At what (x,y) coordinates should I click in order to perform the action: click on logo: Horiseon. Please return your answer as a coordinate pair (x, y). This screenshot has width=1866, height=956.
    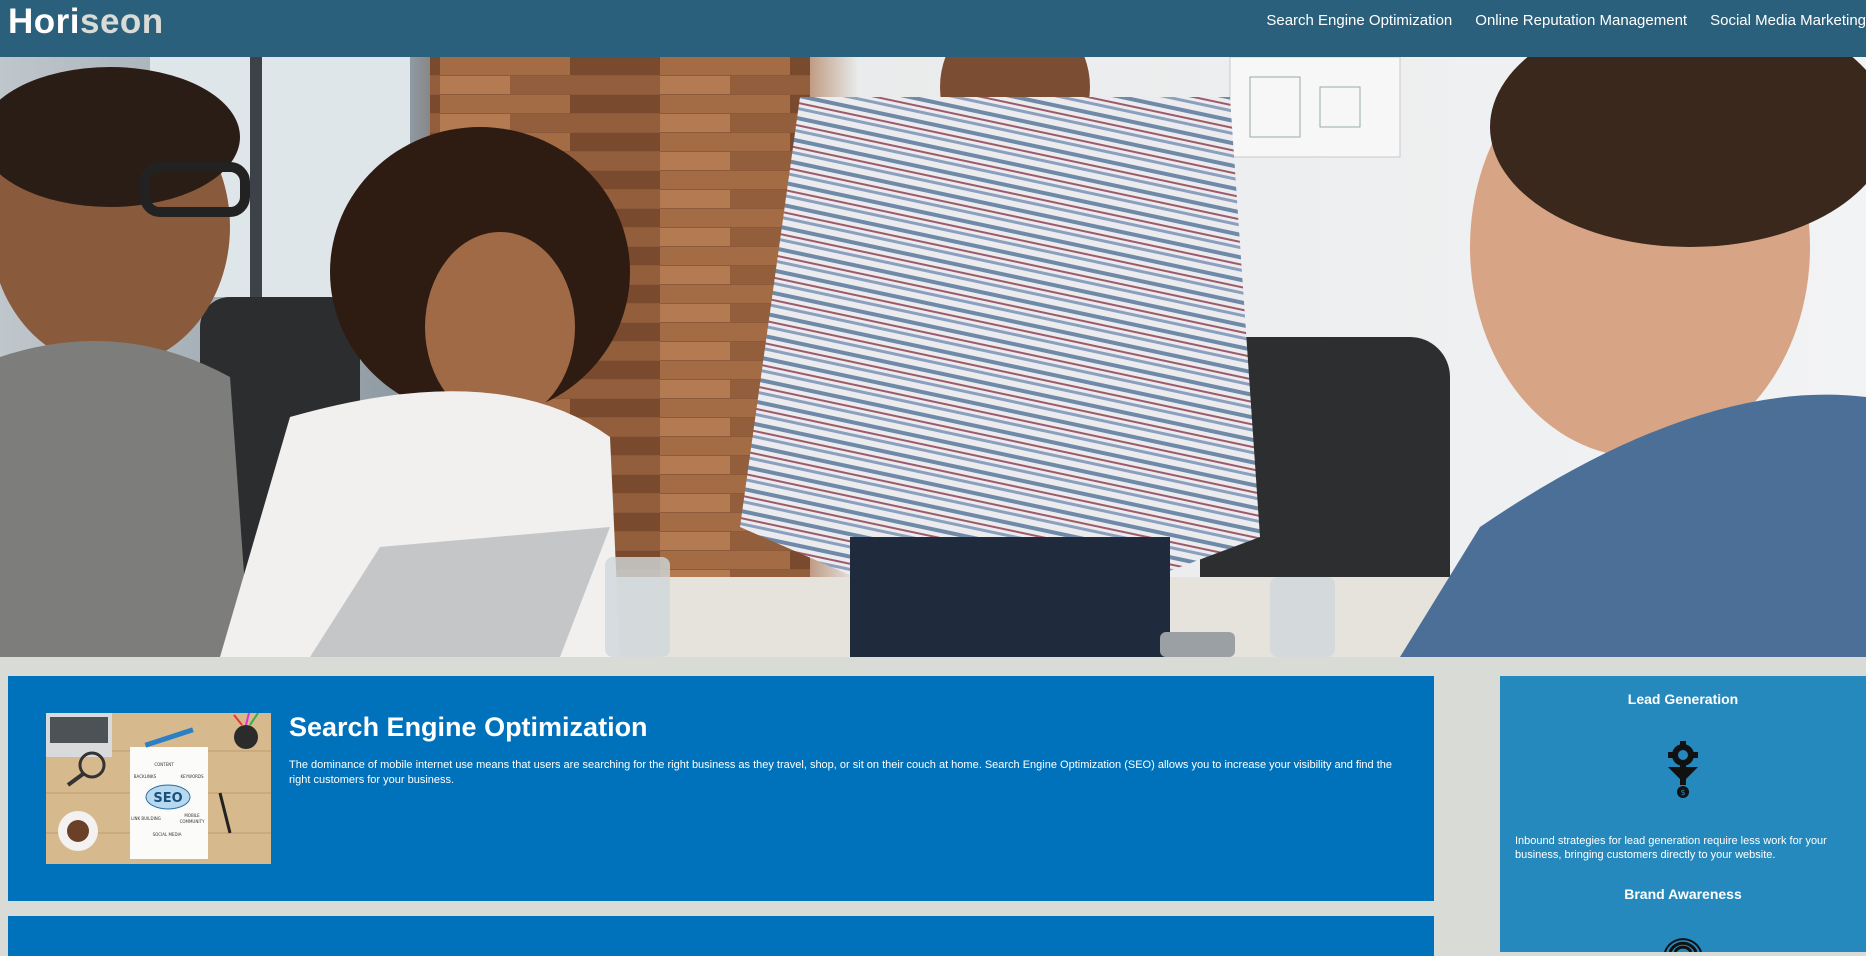
    Looking at the image, I should click on (86, 22).